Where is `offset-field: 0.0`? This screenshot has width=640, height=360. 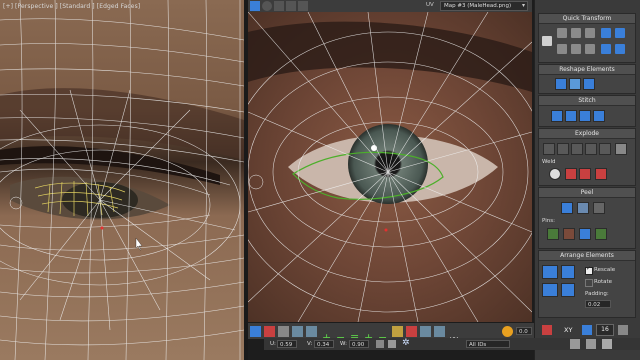 offset-field: 0.0 is located at coordinates (524, 331).